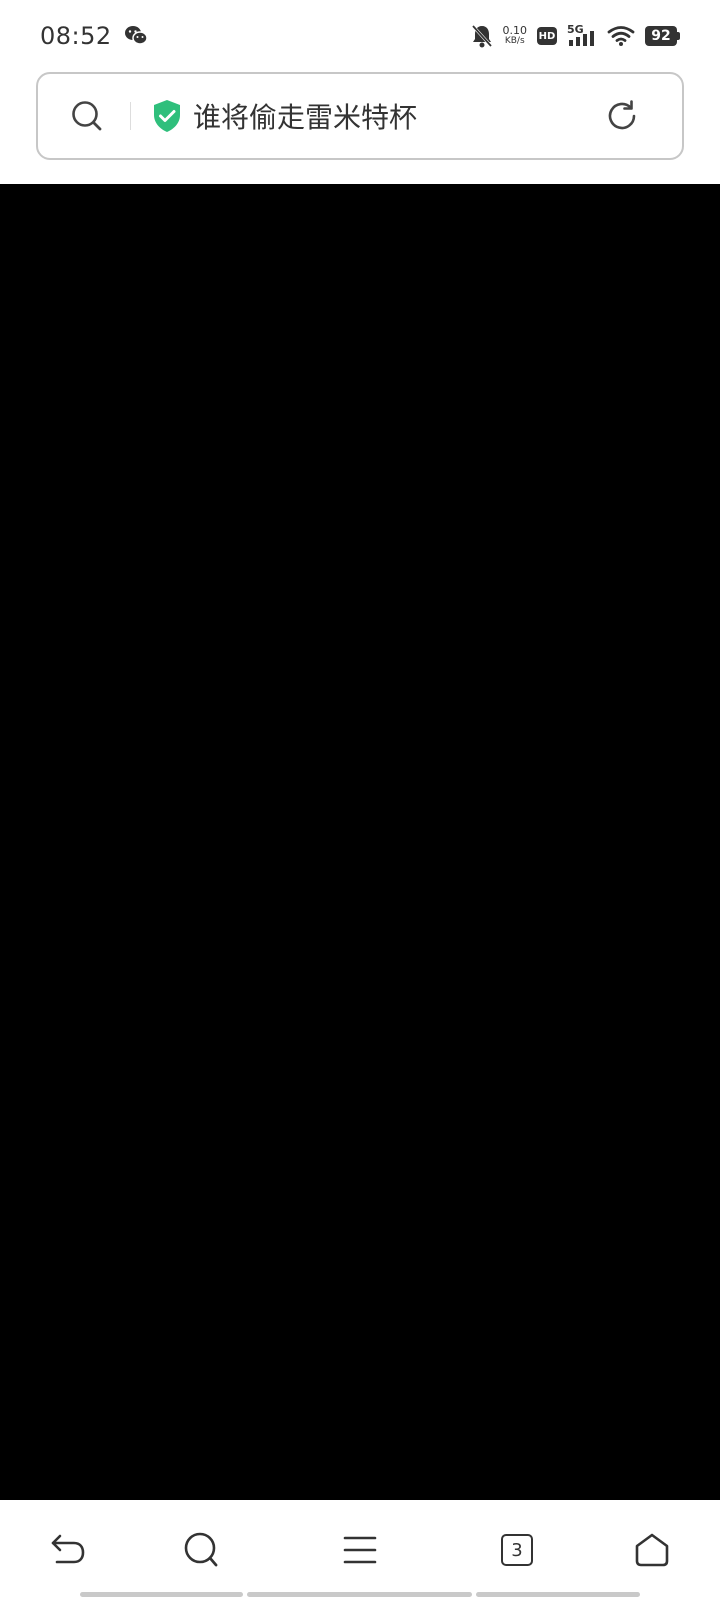 This screenshot has width=720, height=1600. I want to click on shield-check-icon, so click(167, 116).